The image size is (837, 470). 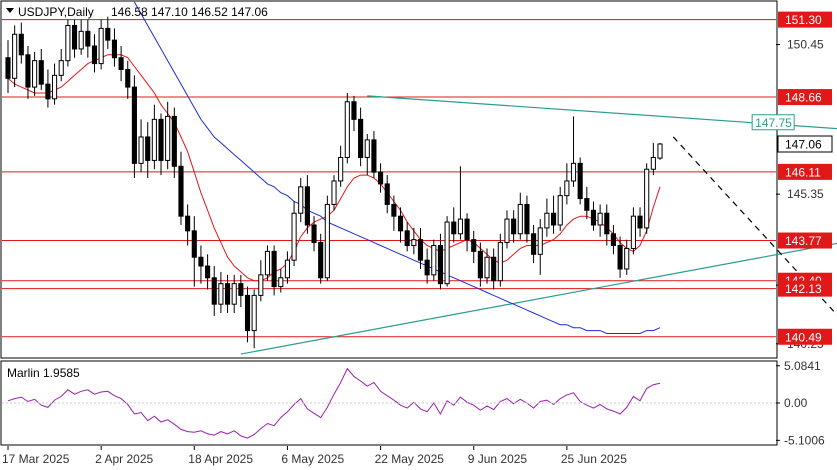 What do you see at coordinates (36, 459) in the screenshot?
I see `x-tick-label: 17 Mar 2025` at bounding box center [36, 459].